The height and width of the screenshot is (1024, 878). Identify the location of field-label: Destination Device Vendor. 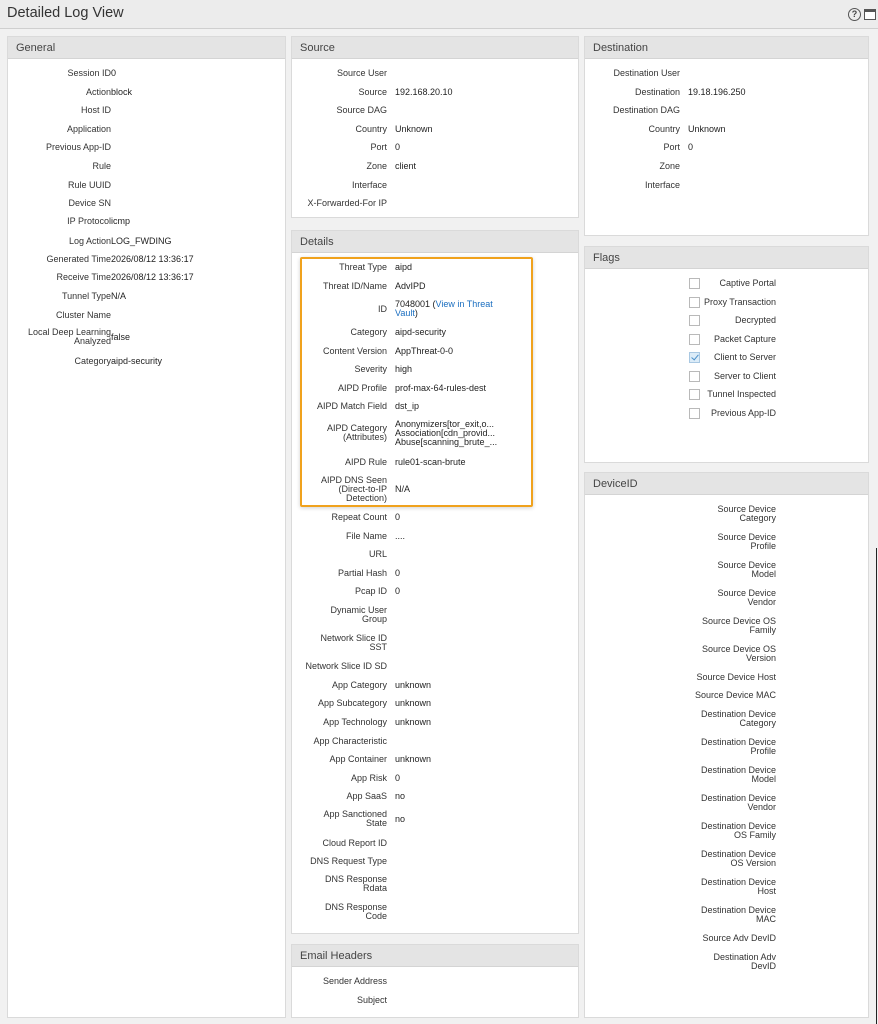
(738, 802).